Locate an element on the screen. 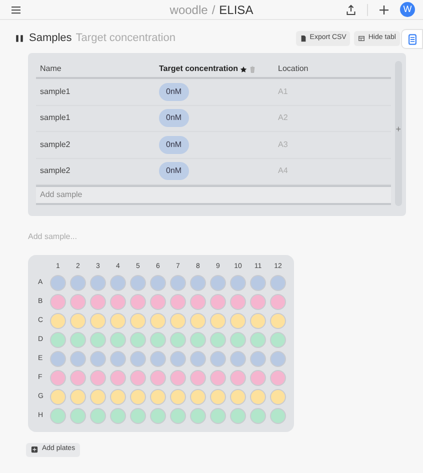 This screenshot has width=423, height=473. user-avatar: W is located at coordinates (407, 9).